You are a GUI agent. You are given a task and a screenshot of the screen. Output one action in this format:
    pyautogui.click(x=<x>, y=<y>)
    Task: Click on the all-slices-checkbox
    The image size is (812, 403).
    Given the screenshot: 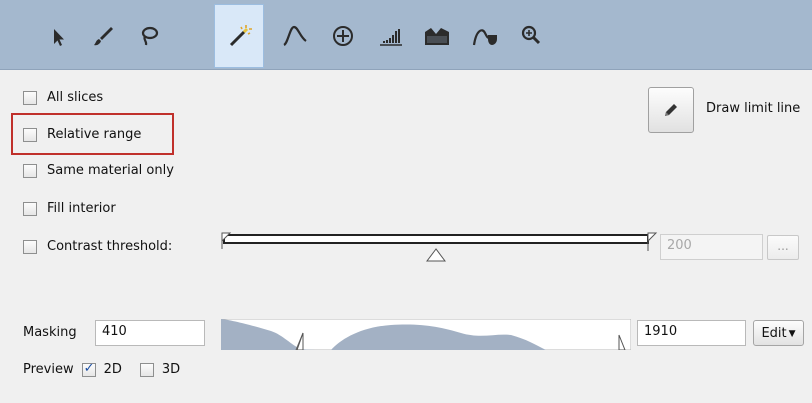 What is the action you would take?
    pyautogui.click(x=30, y=97)
    